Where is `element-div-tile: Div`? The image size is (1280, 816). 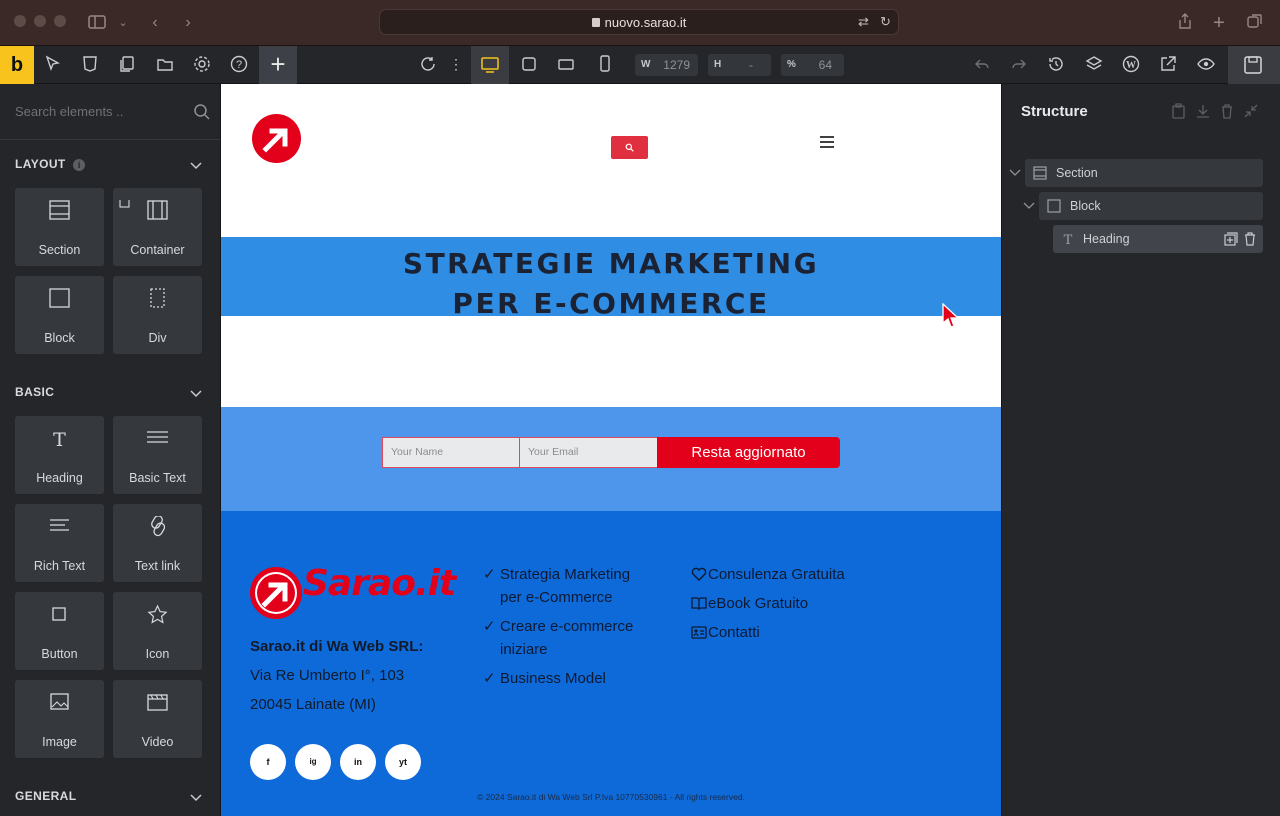 element-div-tile: Div is located at coordinates (157, 315).